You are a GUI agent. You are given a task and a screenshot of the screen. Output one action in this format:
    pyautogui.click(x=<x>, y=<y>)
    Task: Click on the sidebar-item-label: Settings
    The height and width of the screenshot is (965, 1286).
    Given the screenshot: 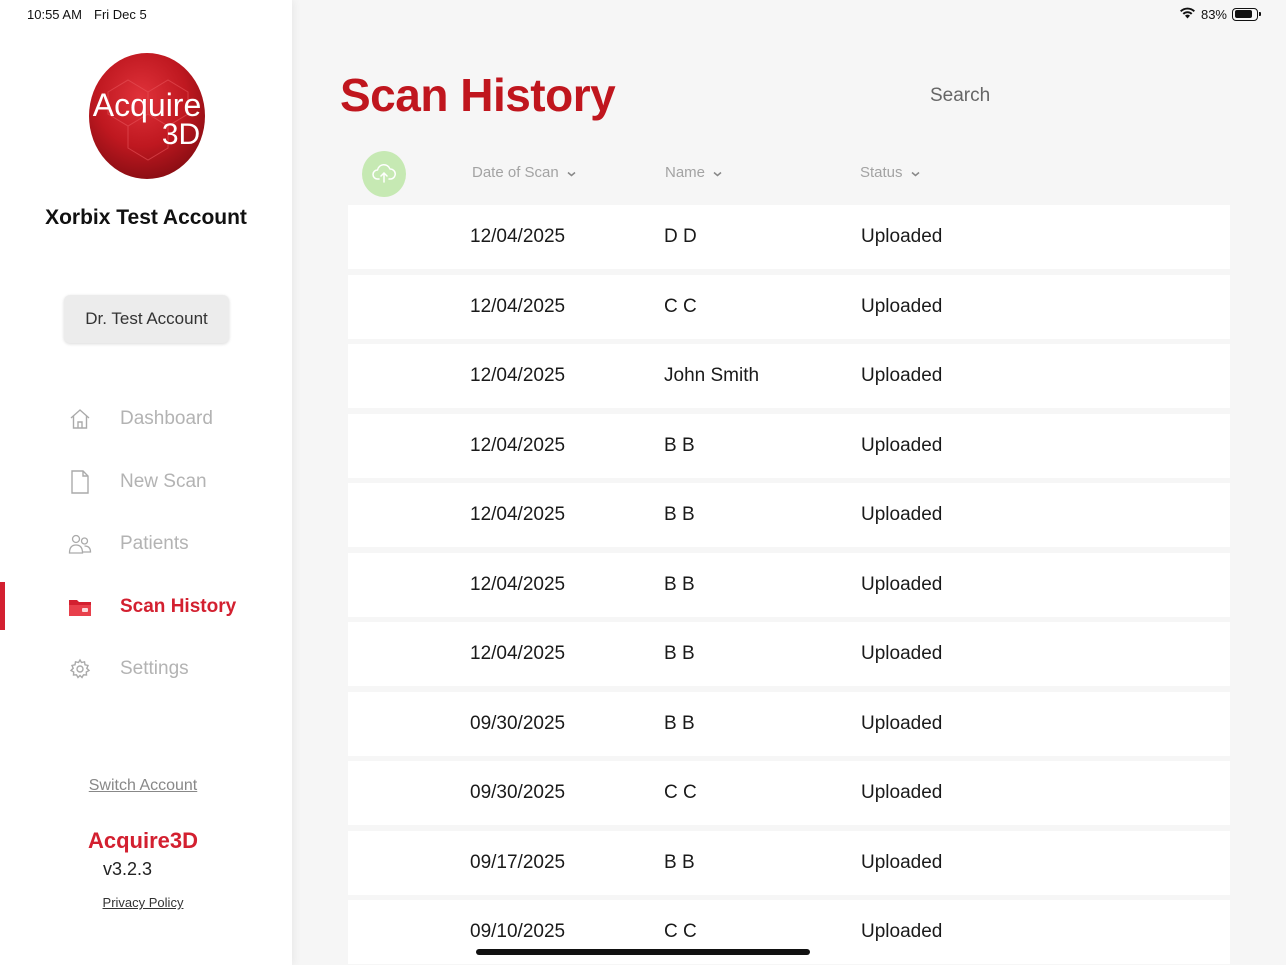 What is the action you would take?
    pyautogui.click(x=154, y=669)
    